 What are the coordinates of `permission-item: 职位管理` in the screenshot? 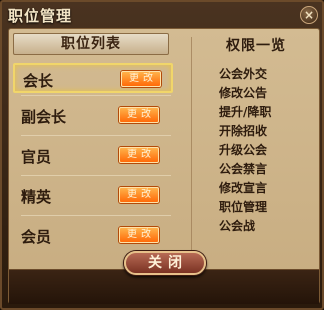 It's located at (243, 207).